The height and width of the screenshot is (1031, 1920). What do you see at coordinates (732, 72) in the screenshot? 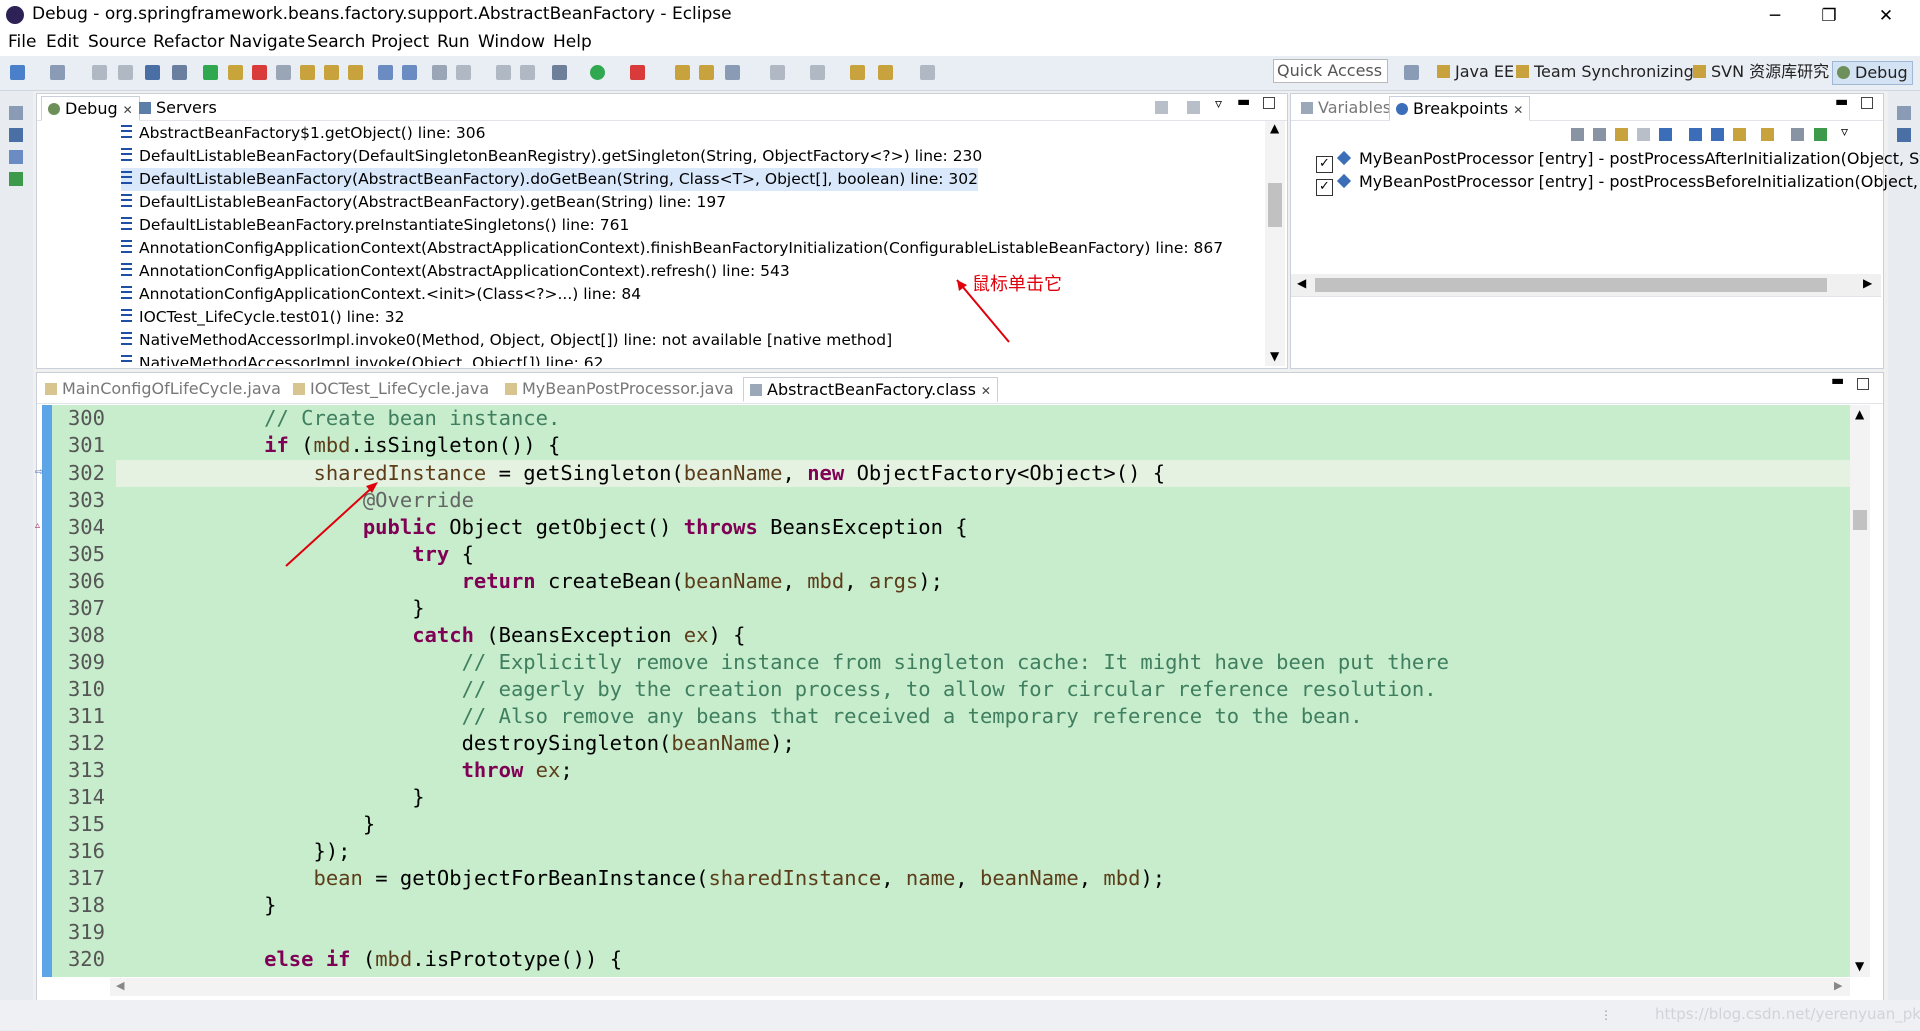
I see `search-tool-icon` at bounding box center [732, 72].